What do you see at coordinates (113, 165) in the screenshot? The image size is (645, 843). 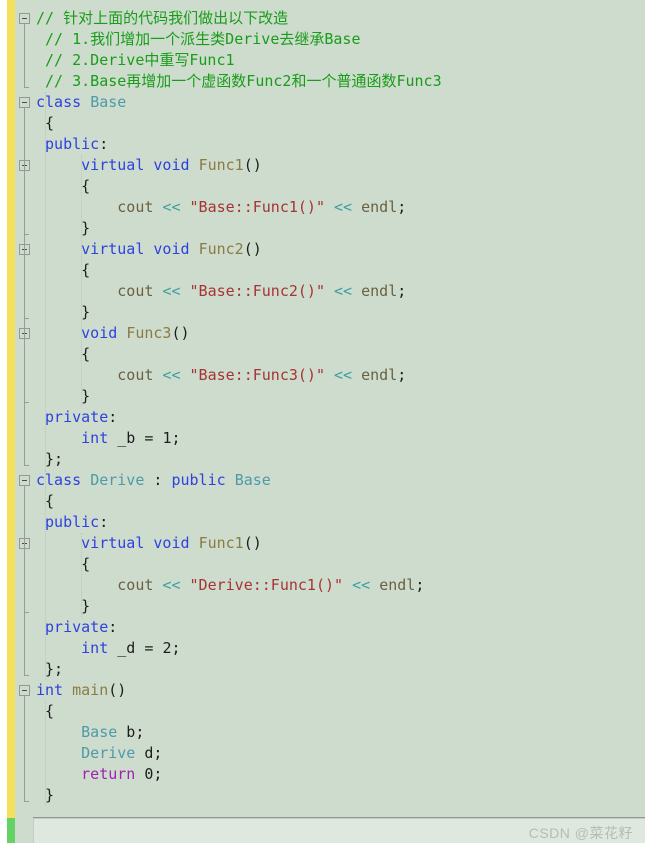 I see `code-token: virtual` at bounding box center [113, 165].